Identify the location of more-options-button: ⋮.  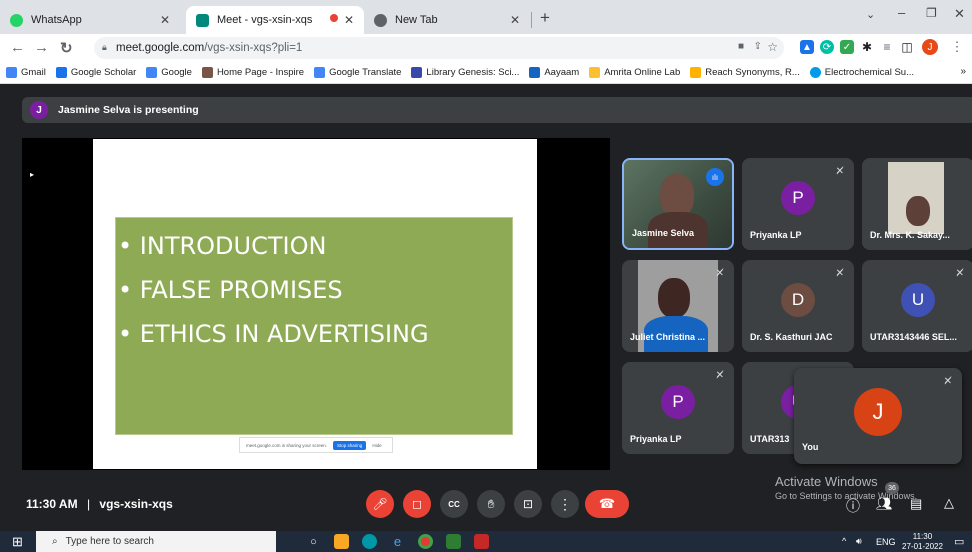
(565, 504).